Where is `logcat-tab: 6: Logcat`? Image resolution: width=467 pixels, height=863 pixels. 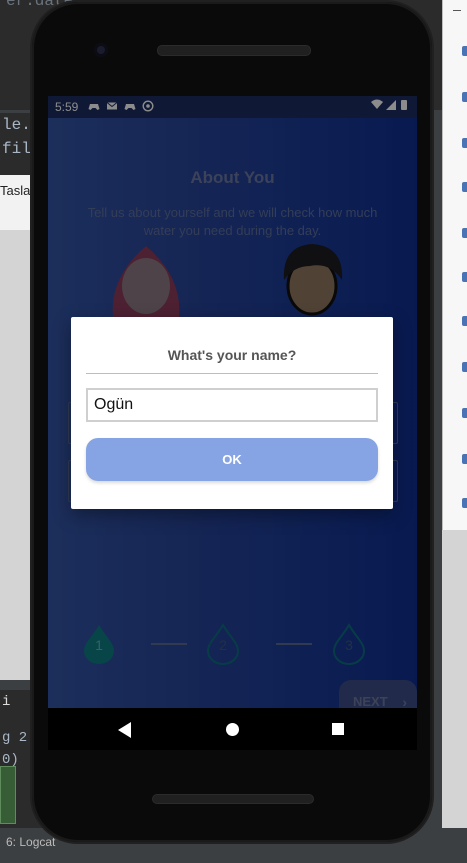 logcat-tab: 6: Logcat is located at coordinates (30, 842).